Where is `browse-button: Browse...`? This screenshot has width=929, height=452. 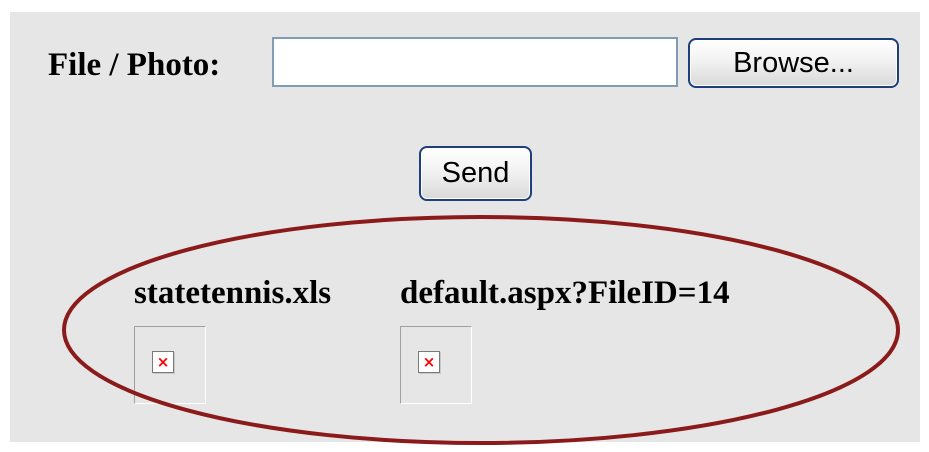
browse-button: Browse... is located at coordinates (793, 63).